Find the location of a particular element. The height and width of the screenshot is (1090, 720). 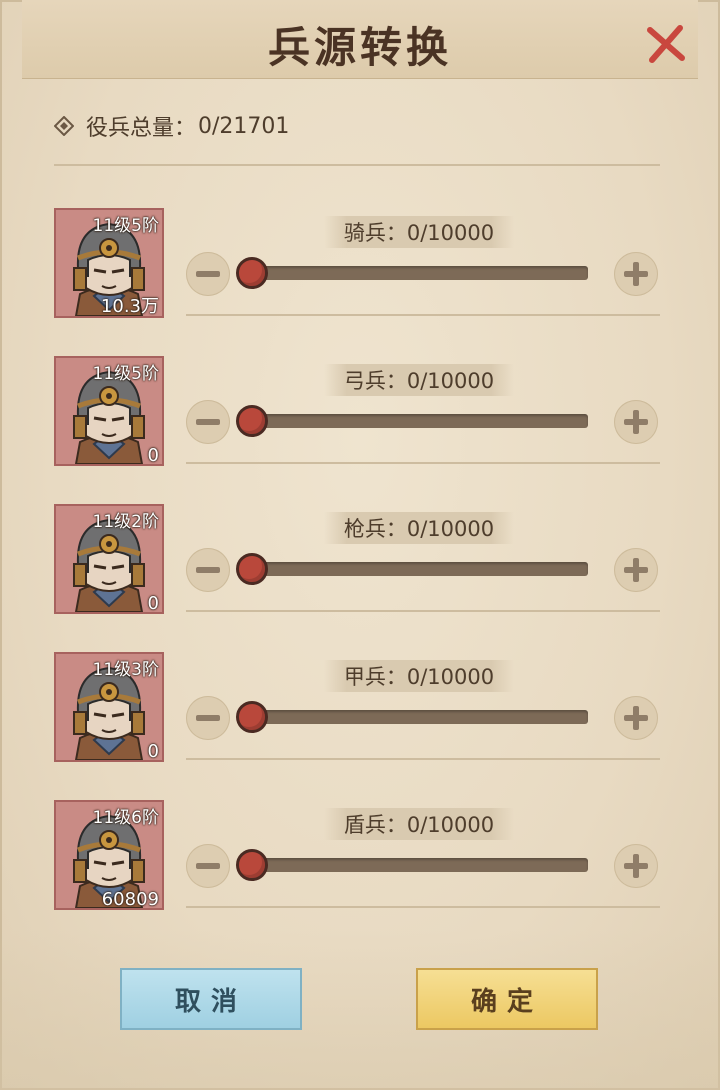

close-button is located at coordinates (666, 44).